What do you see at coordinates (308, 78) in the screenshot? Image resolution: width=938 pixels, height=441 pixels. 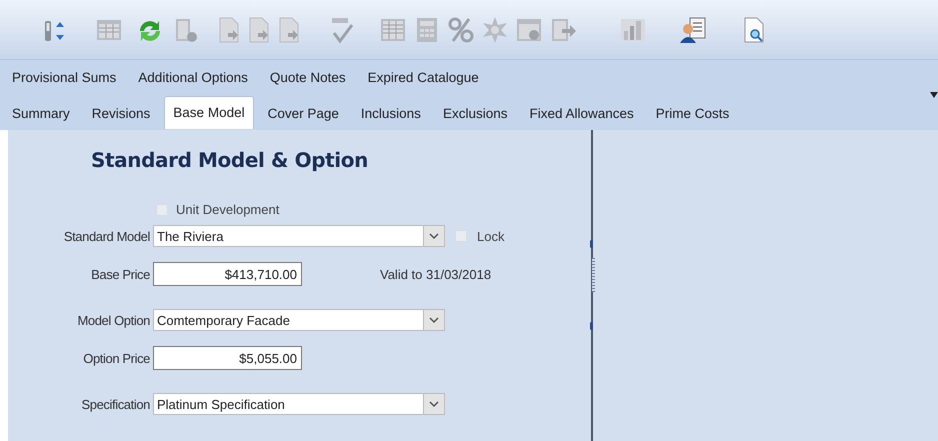 I see `tab: Quote Notes` at bounding box center [308, 78].